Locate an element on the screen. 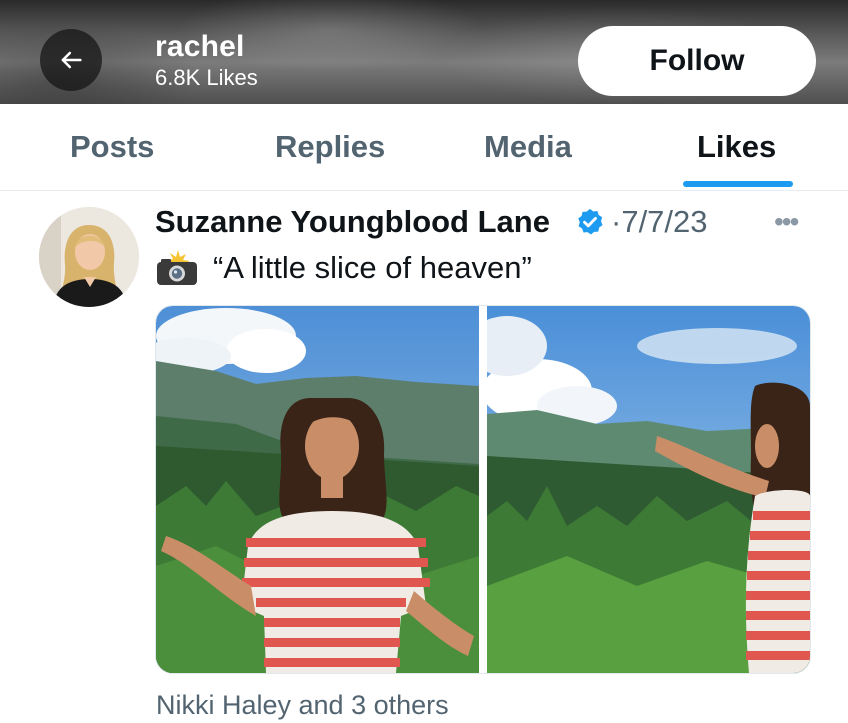  tab-likes: Likes is located at coordinates (736, 147).